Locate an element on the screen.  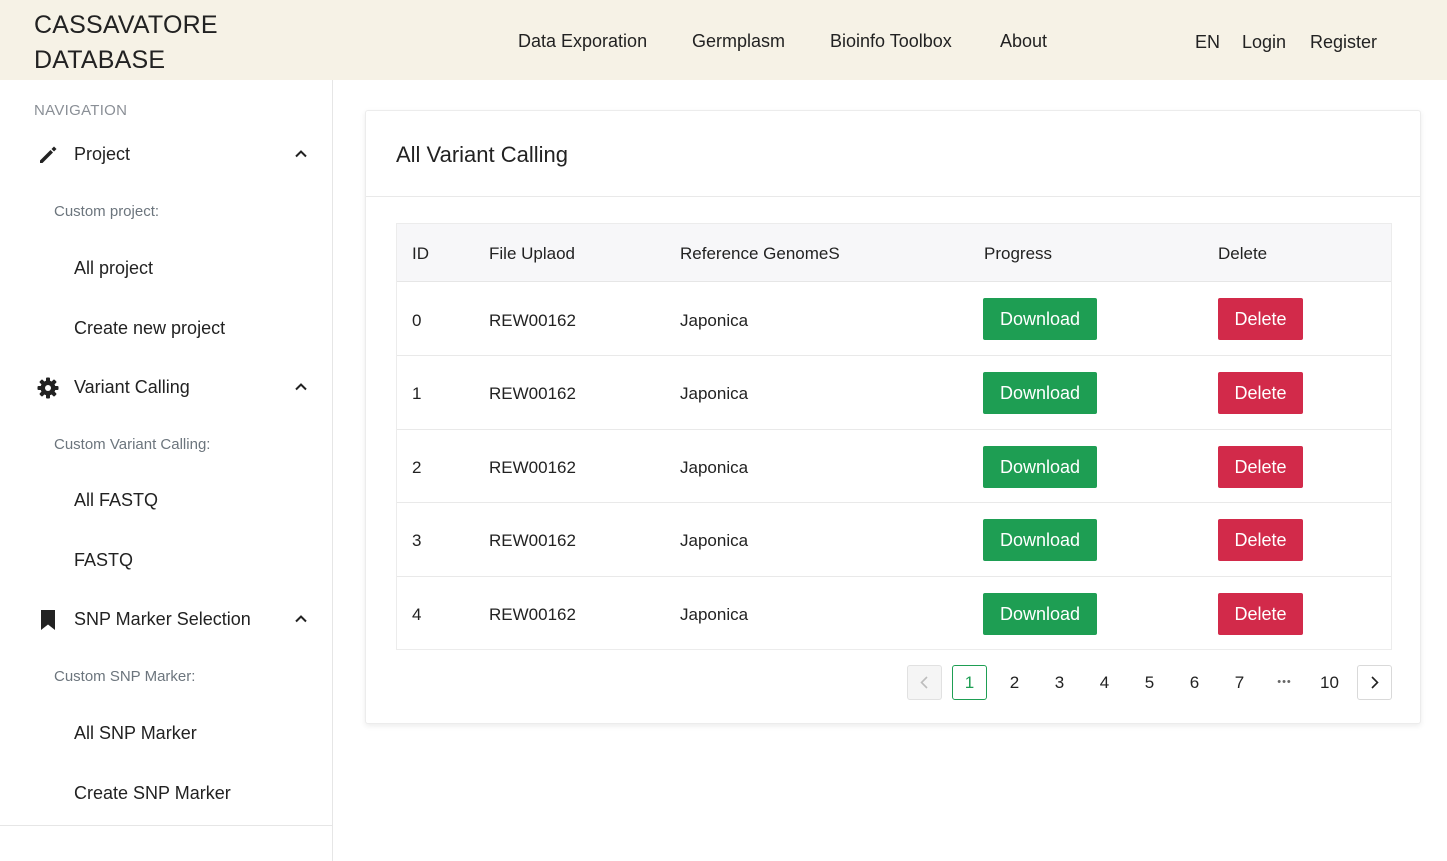
chevron-left-icon is located at coordinates (924, 682).